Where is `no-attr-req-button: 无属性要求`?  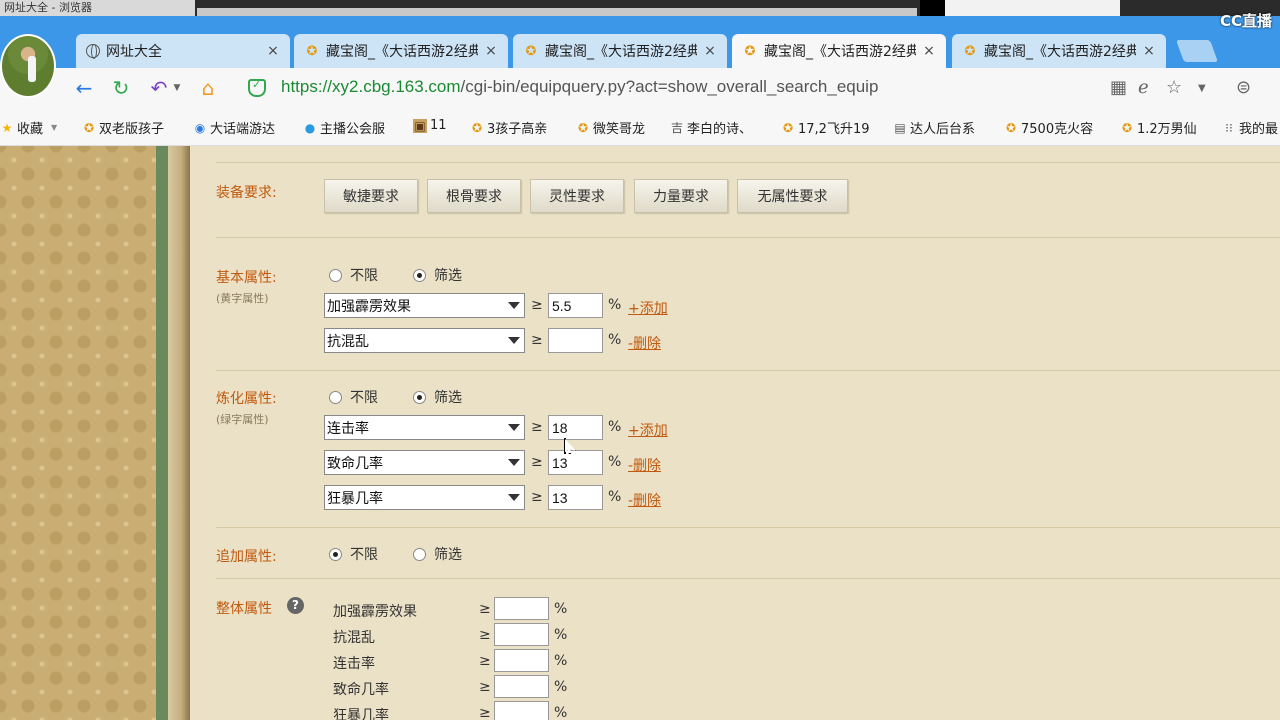
no-attr-req-button: 无属性要求 is located at coordinates (792, 196).